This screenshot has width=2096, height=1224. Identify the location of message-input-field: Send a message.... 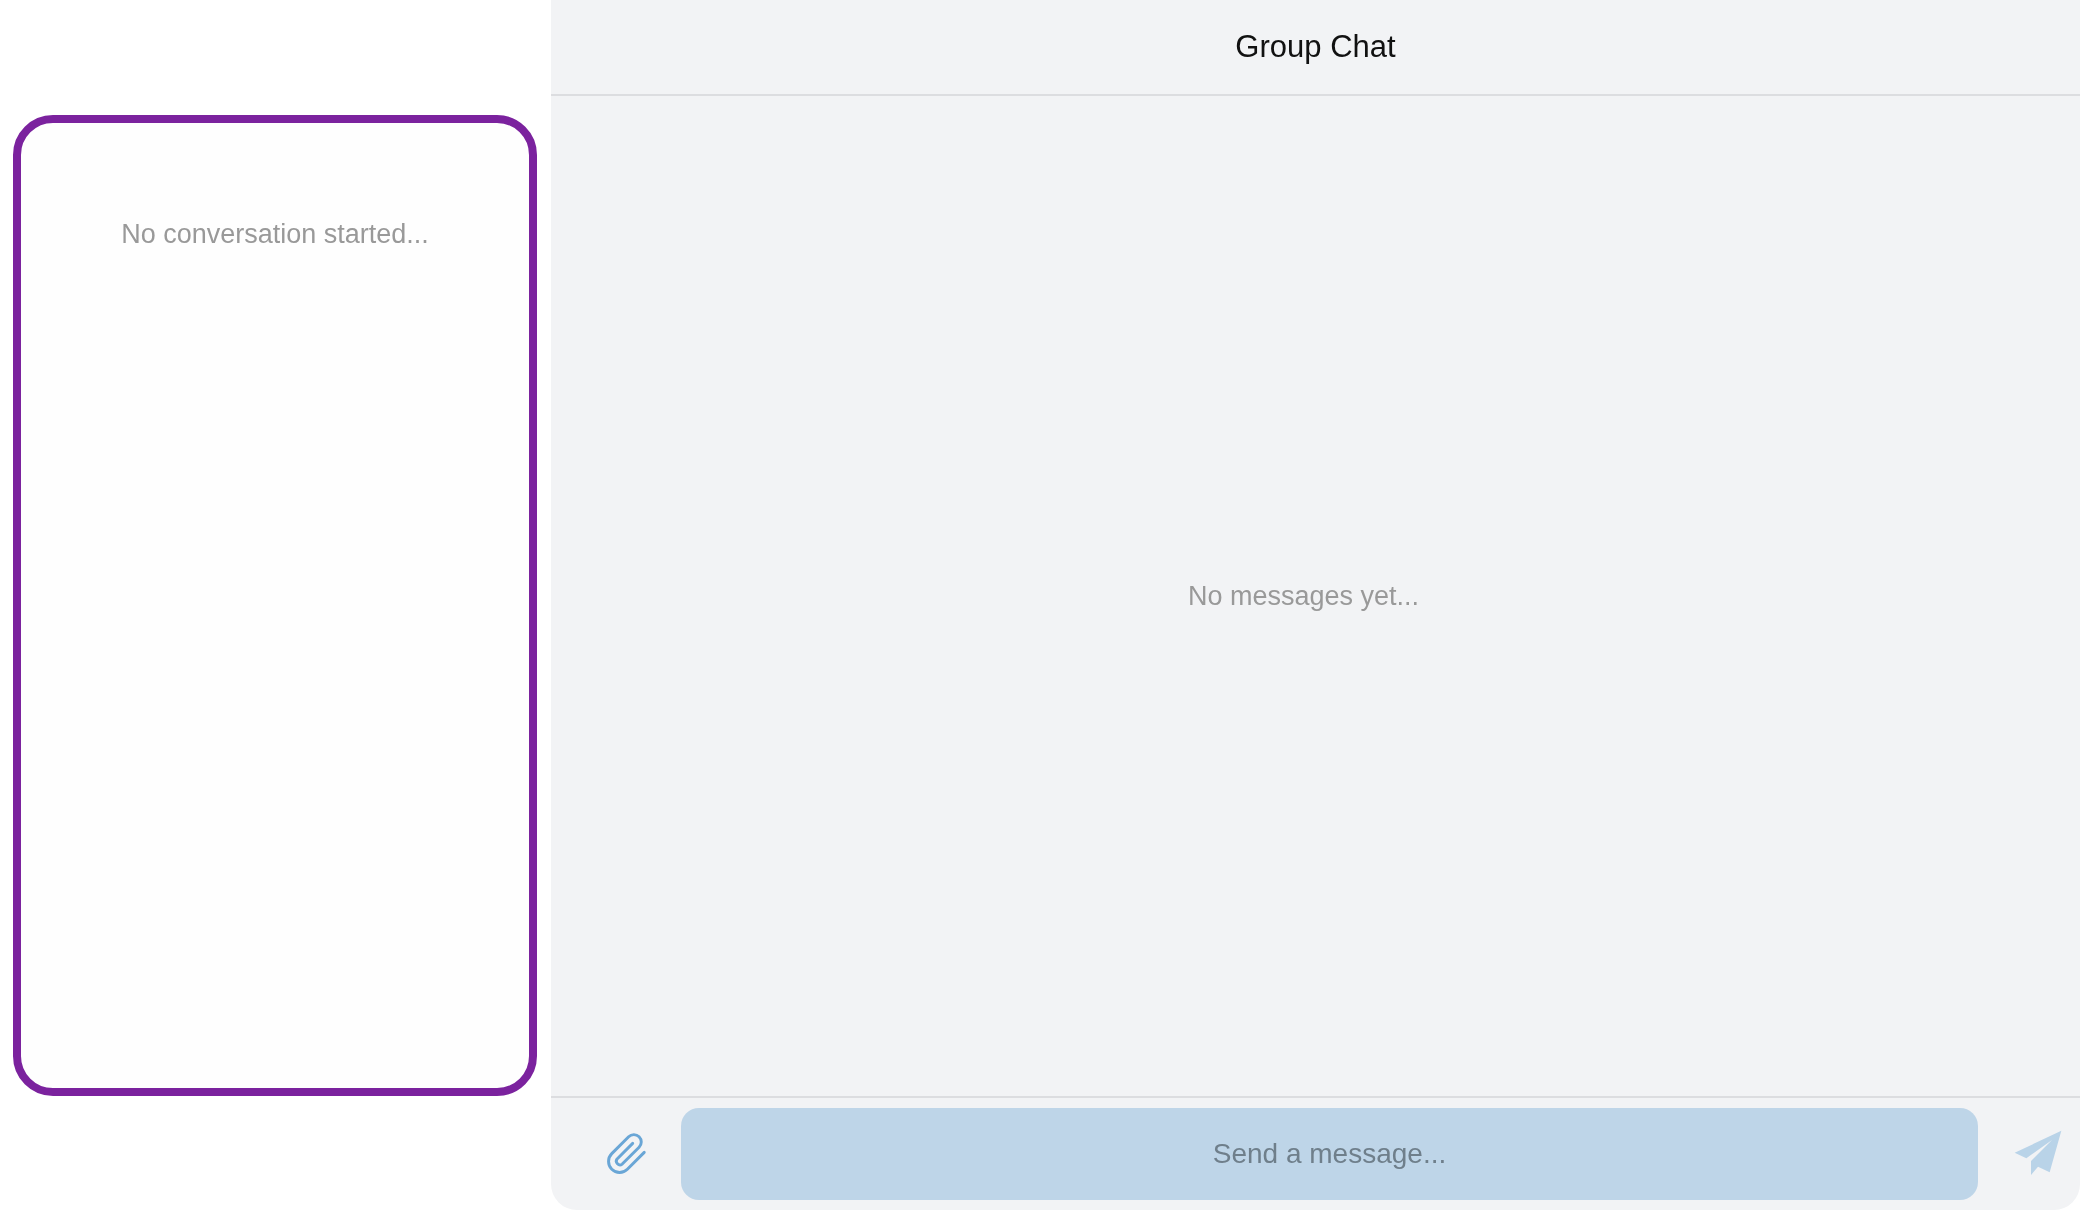
(1329, 1154).